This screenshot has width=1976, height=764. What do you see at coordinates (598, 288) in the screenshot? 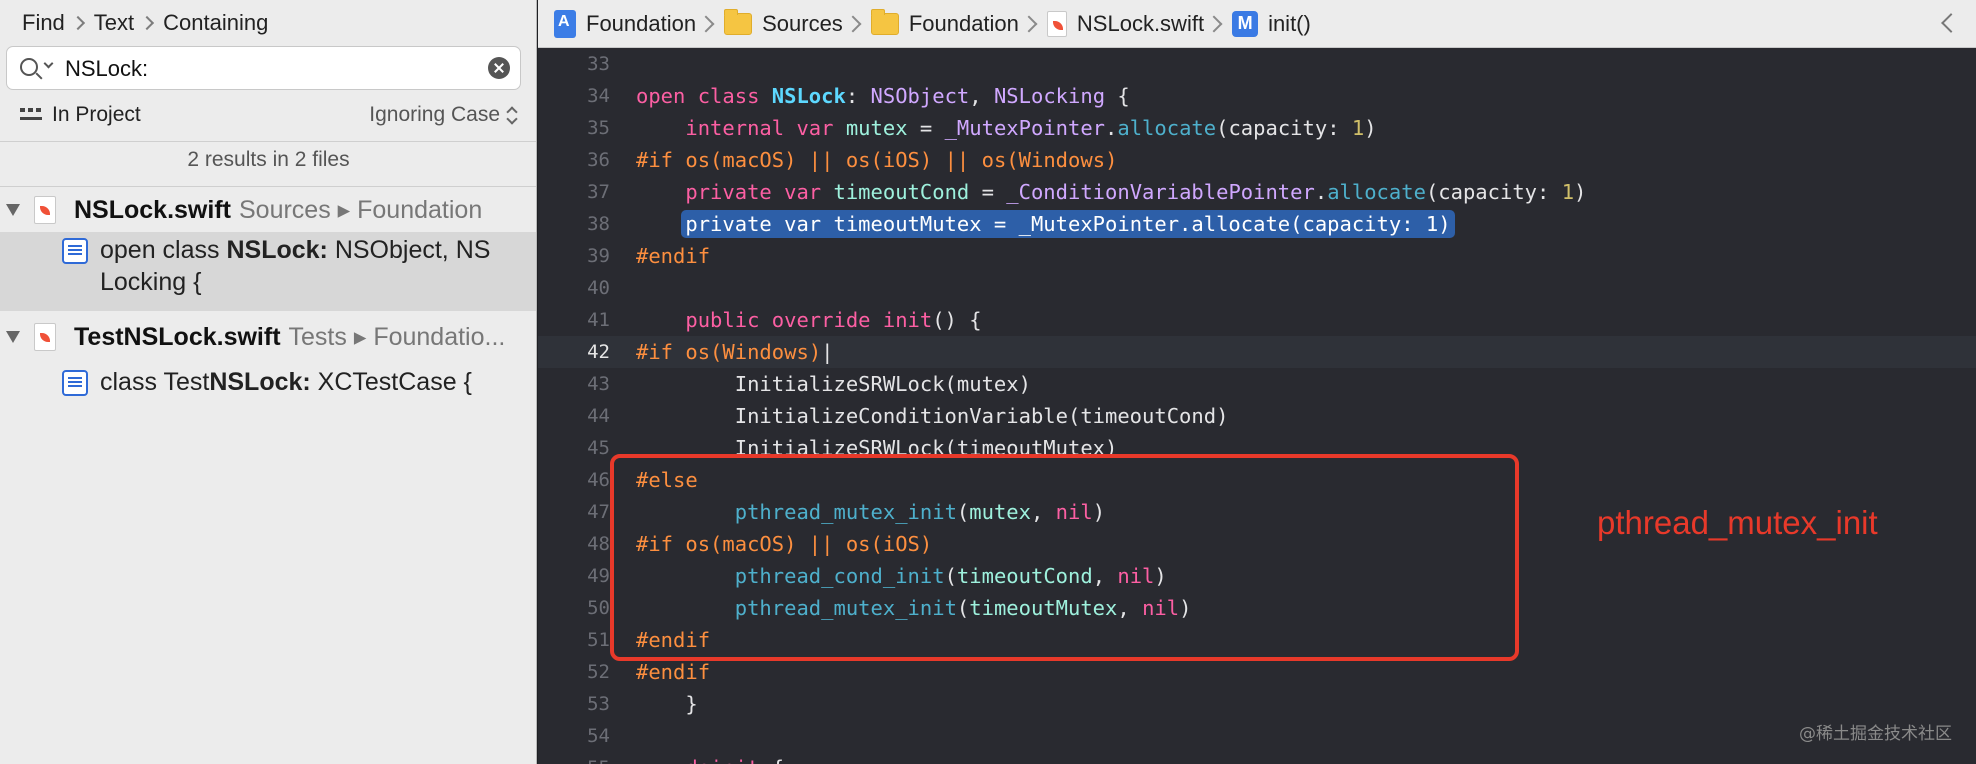
I see `line-number: 40` at bounding box center [598, 288].